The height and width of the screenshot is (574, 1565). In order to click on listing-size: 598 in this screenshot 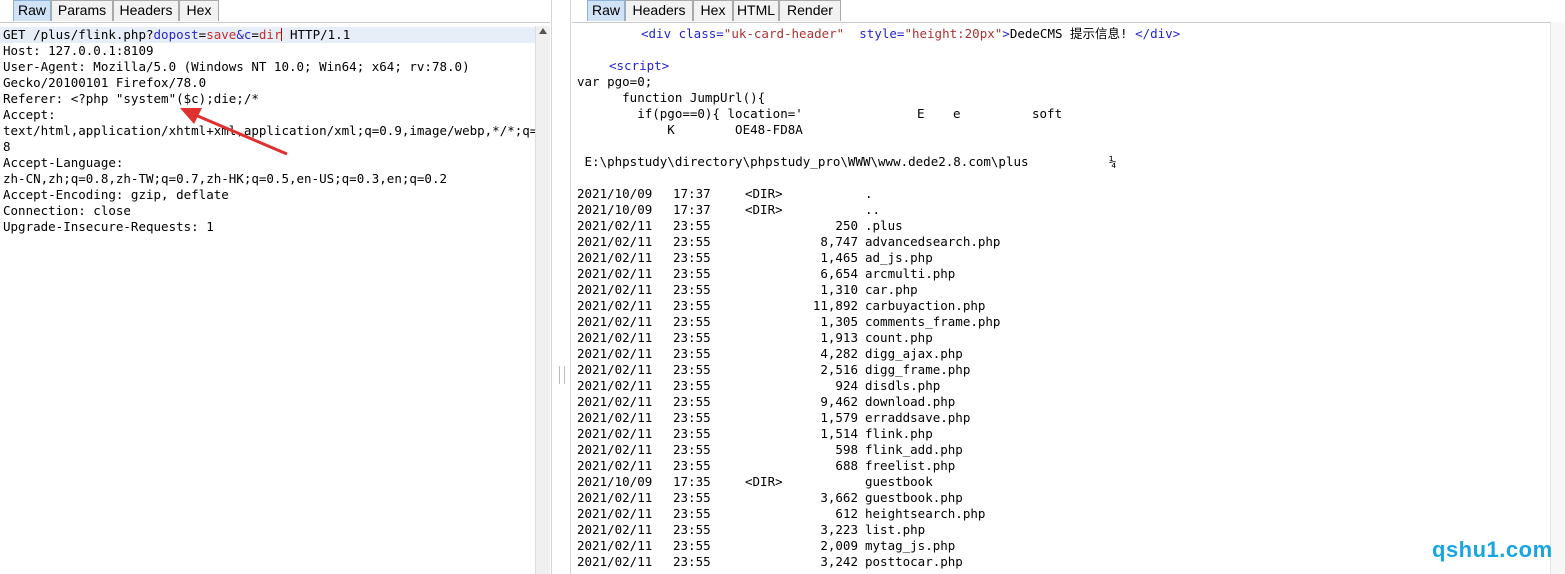, I will do `click(846, 449)`.